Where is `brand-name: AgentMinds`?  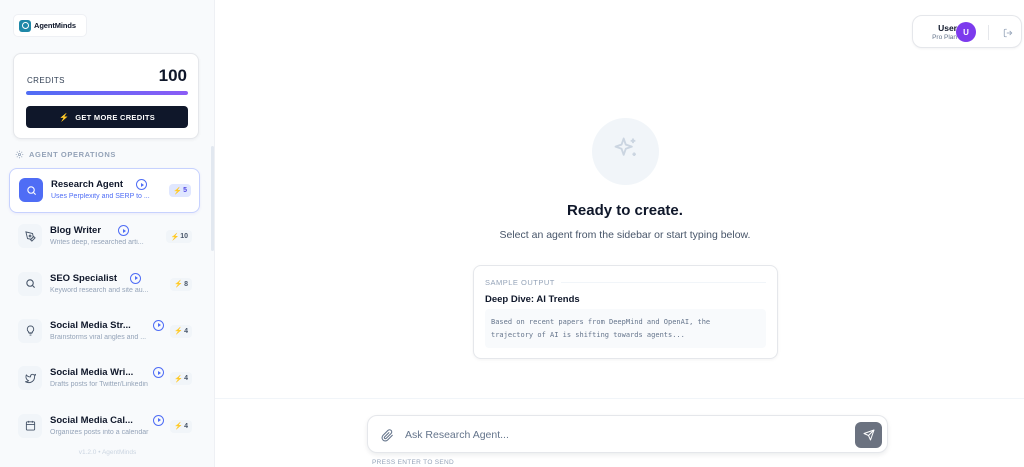 brand-name: AgentMinds is located at coordinates (55, 25).